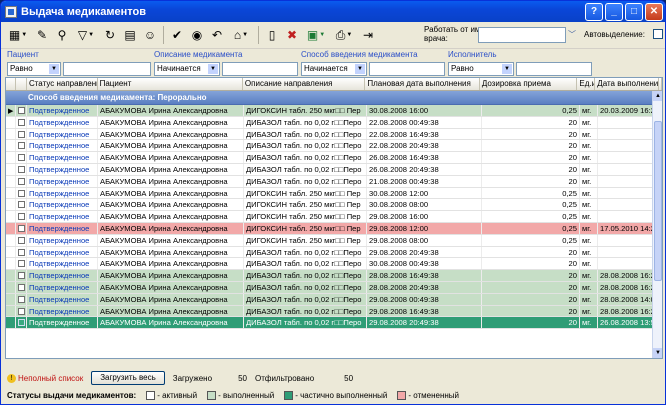  Describe the element at coordinates (170, 84) in the screenshot. I see `column-header: Пациент` at that location.